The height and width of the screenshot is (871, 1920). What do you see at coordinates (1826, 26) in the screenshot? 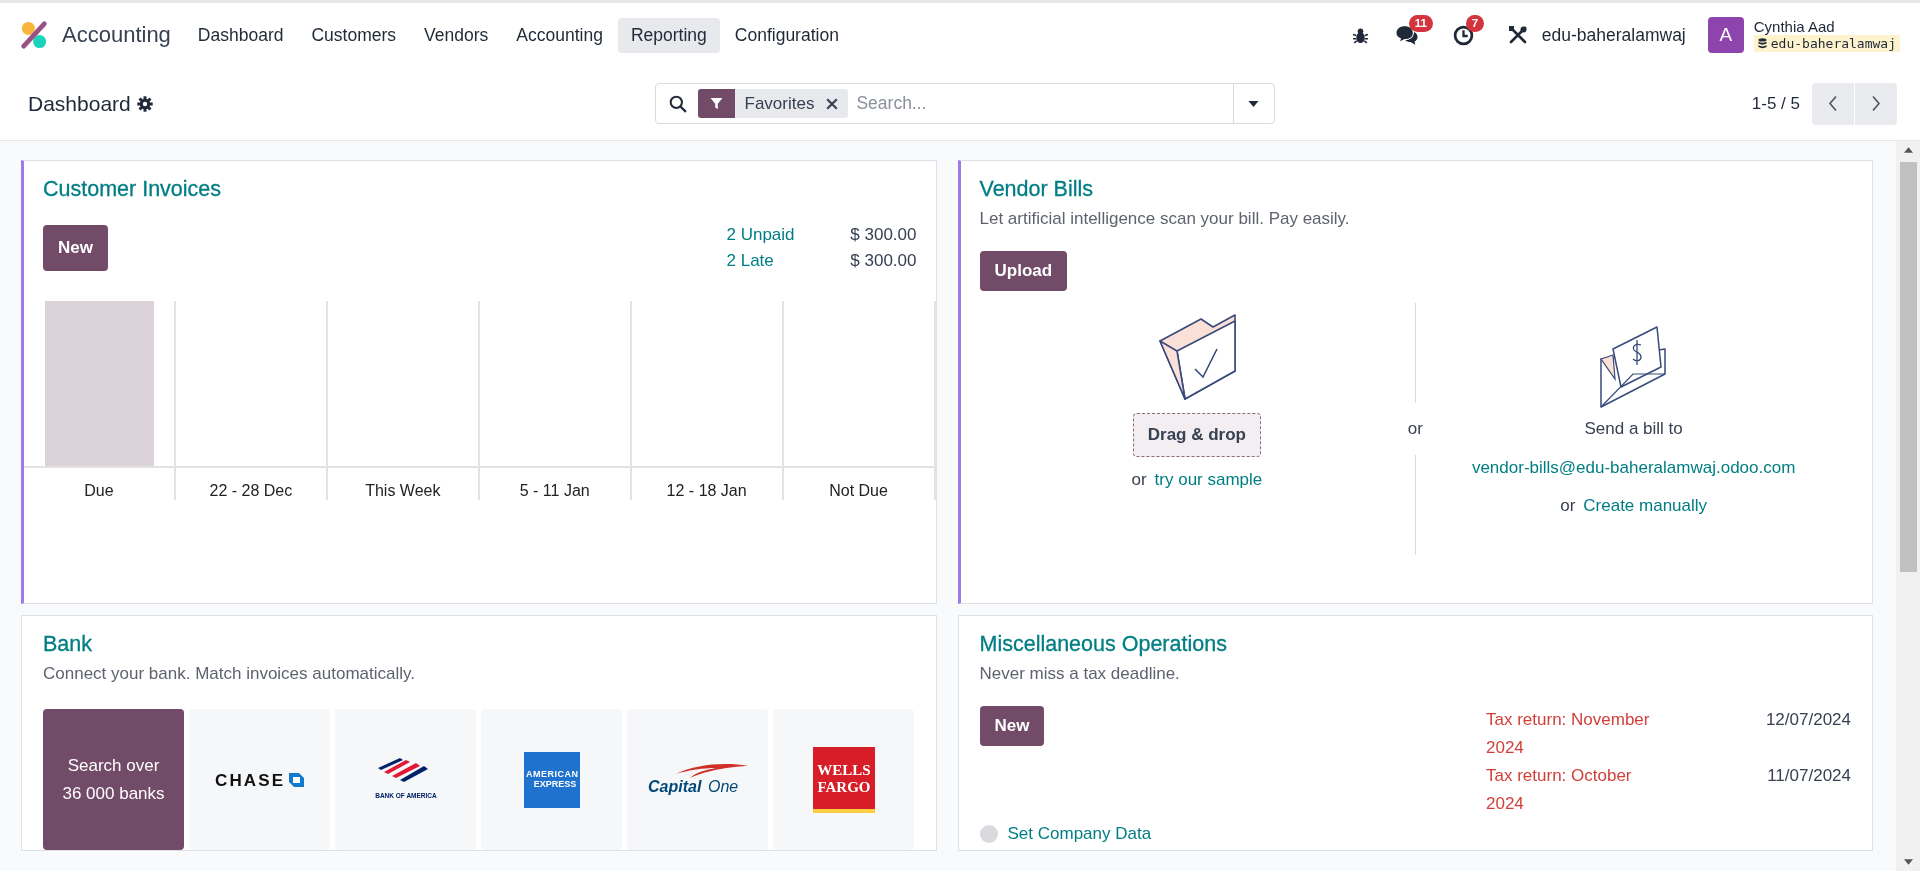
I see `user-name: Cynthia Aad` at bounding box center [1826, 26].